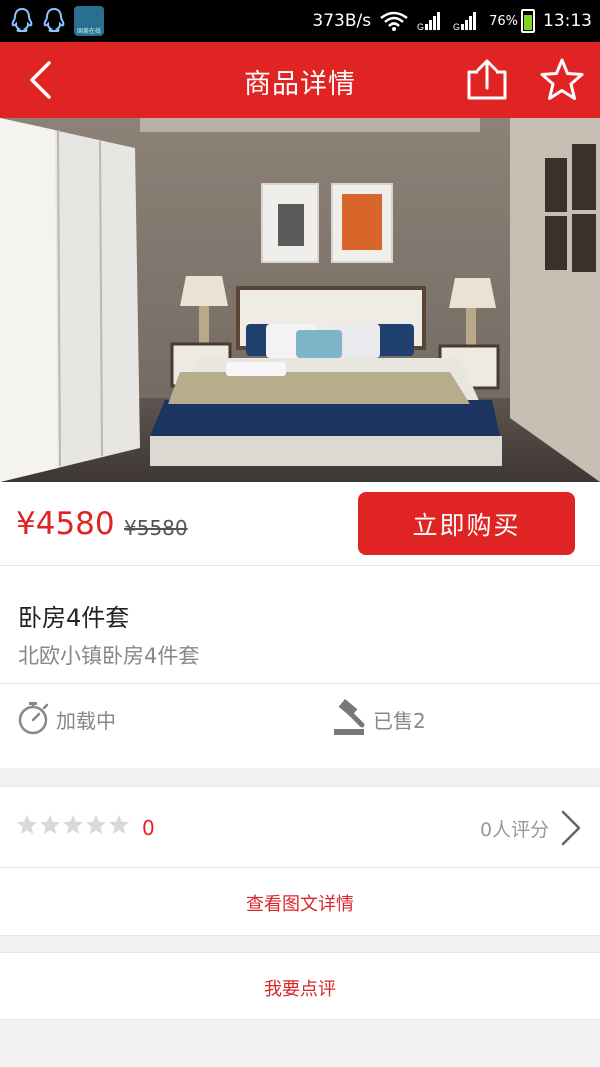 The height and width of the screenshot is (1067, 600). I want to click on title-bar: 商品详情, so click(300, 80).